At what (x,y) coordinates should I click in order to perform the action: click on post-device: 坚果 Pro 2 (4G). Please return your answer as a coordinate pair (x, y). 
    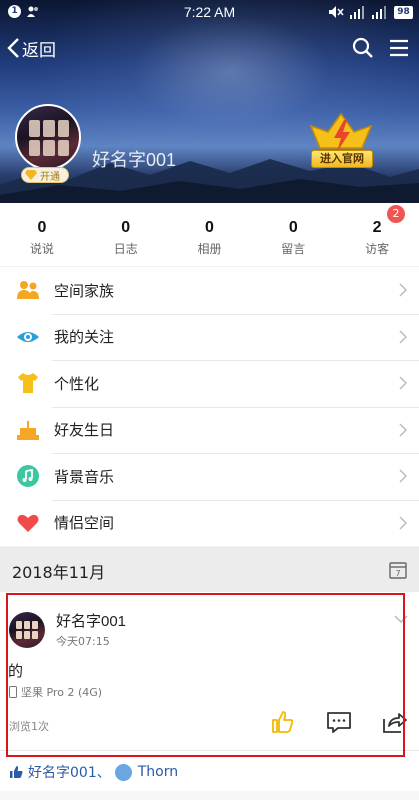
    Looking at the image, I should click on (55, 692).